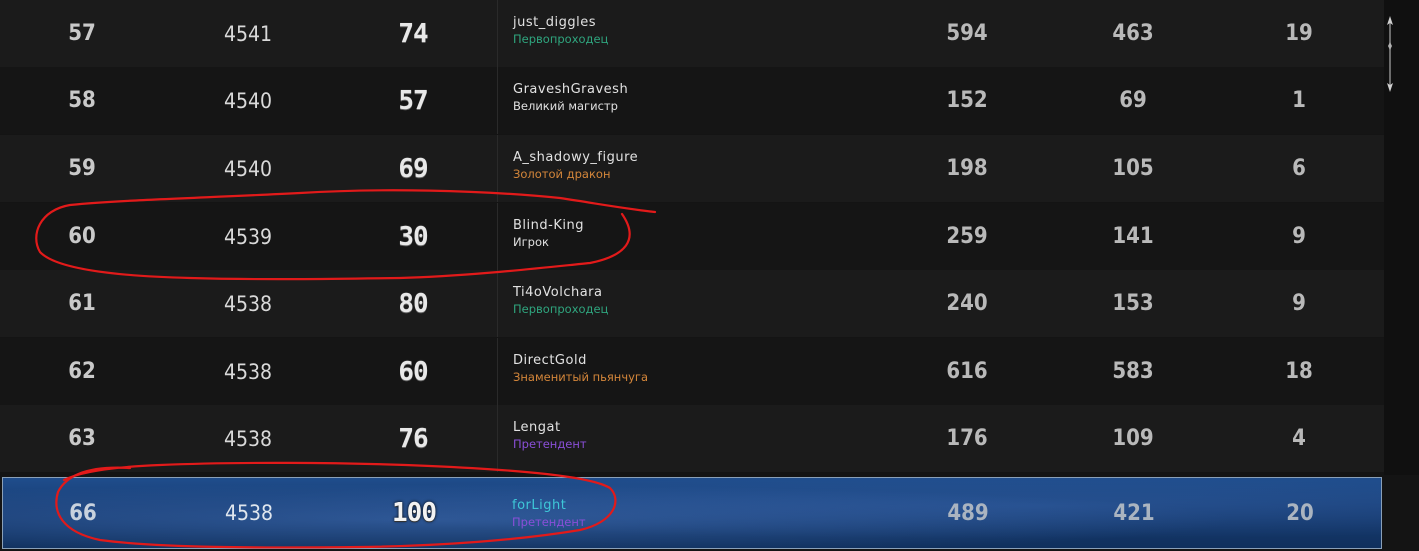 The width and height of the screenshot is (1419, 551). Describe the element at coordinates (1299, 438) in the screenshot. I see `stat-3: 4` at that location.